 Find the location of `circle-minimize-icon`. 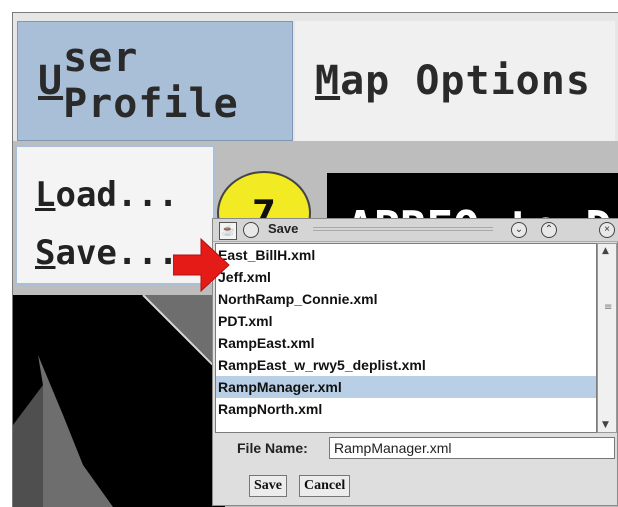

circle-minimize-icon is located at coordinates (251, 230).